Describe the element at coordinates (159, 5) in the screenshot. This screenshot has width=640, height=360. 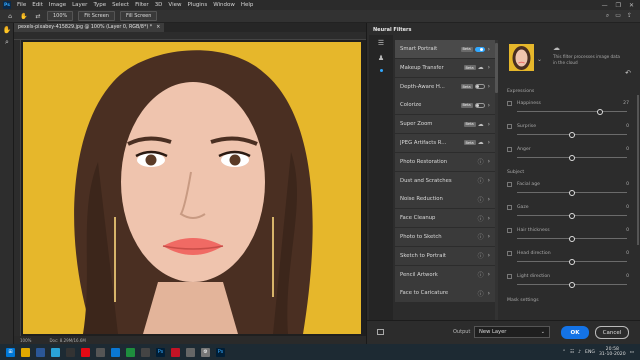
I see `menu-3d: 3D` at that location.